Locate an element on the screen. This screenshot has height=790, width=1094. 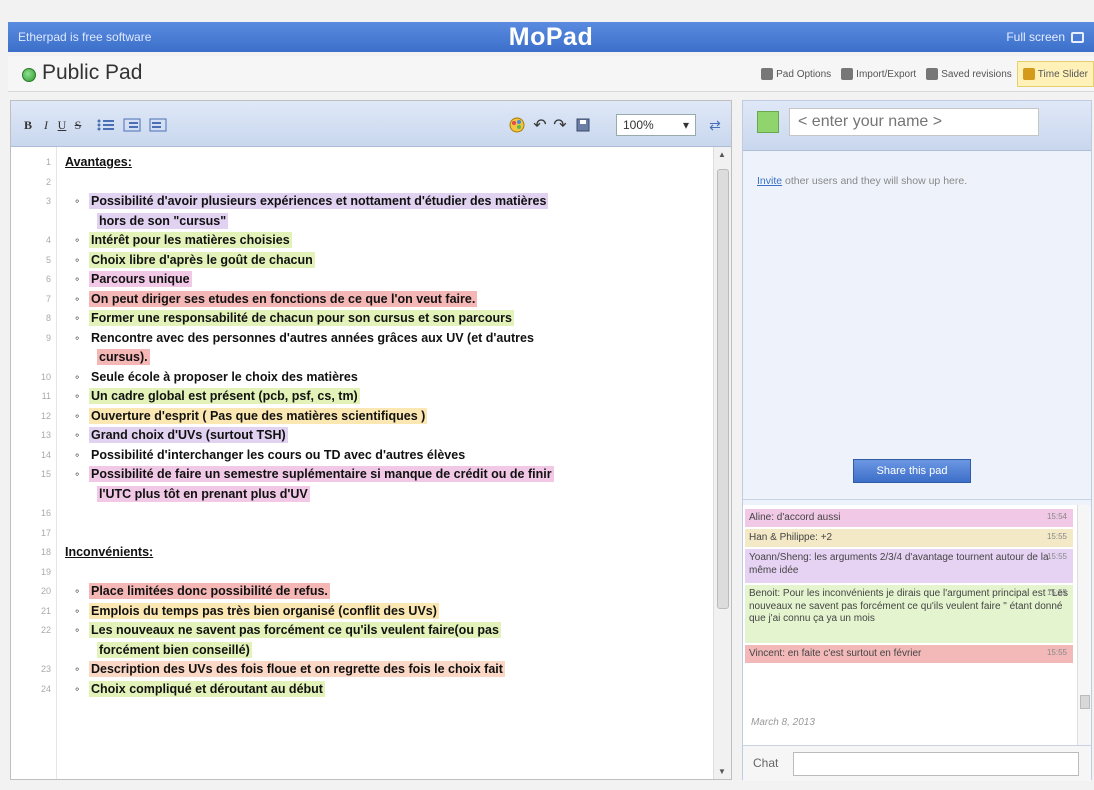
scrollbar-thumb is located at coordinates (723, 389).